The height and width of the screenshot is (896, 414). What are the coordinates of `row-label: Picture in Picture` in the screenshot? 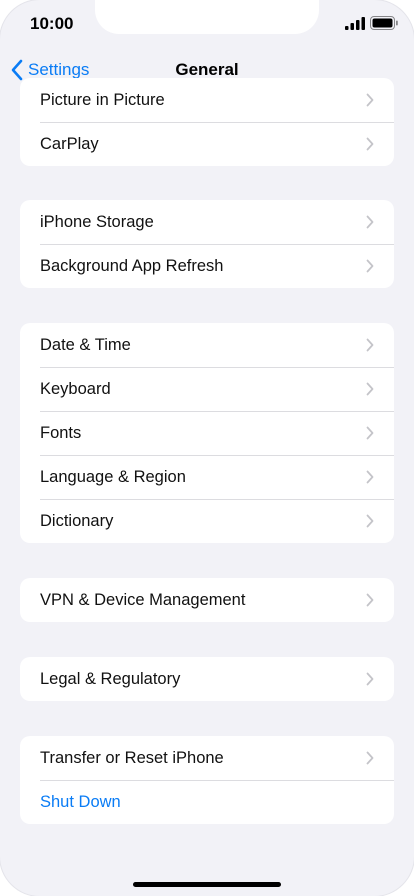 It's located at (102, 99).